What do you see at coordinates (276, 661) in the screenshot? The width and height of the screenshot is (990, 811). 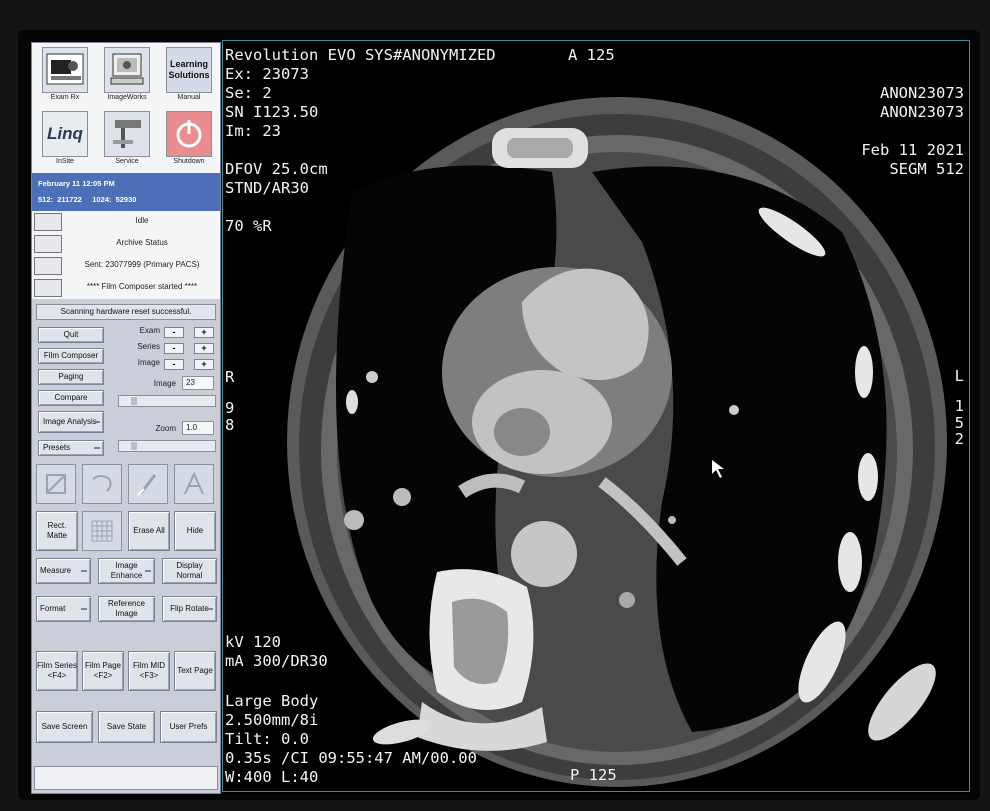 I see `overlay-ma: mA 300/DR30` at bounding box center [276, 661].